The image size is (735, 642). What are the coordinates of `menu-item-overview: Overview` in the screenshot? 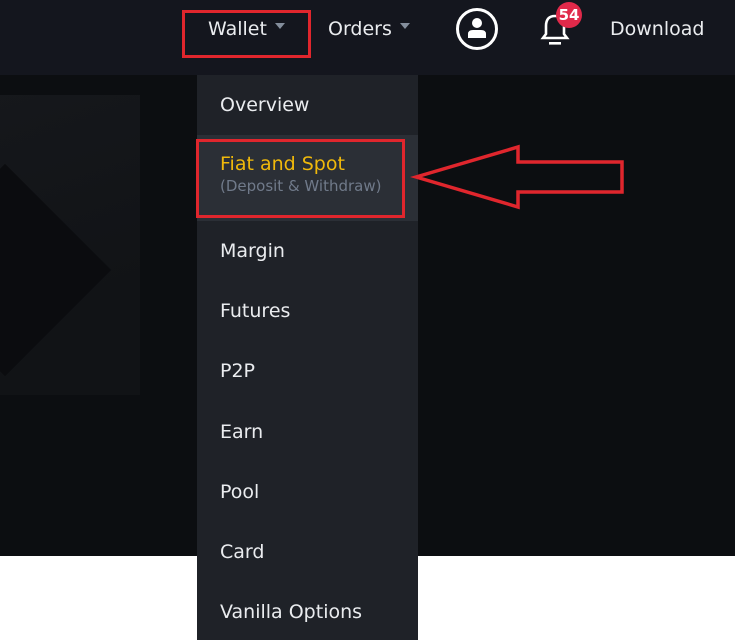 It's located at (307, 105).